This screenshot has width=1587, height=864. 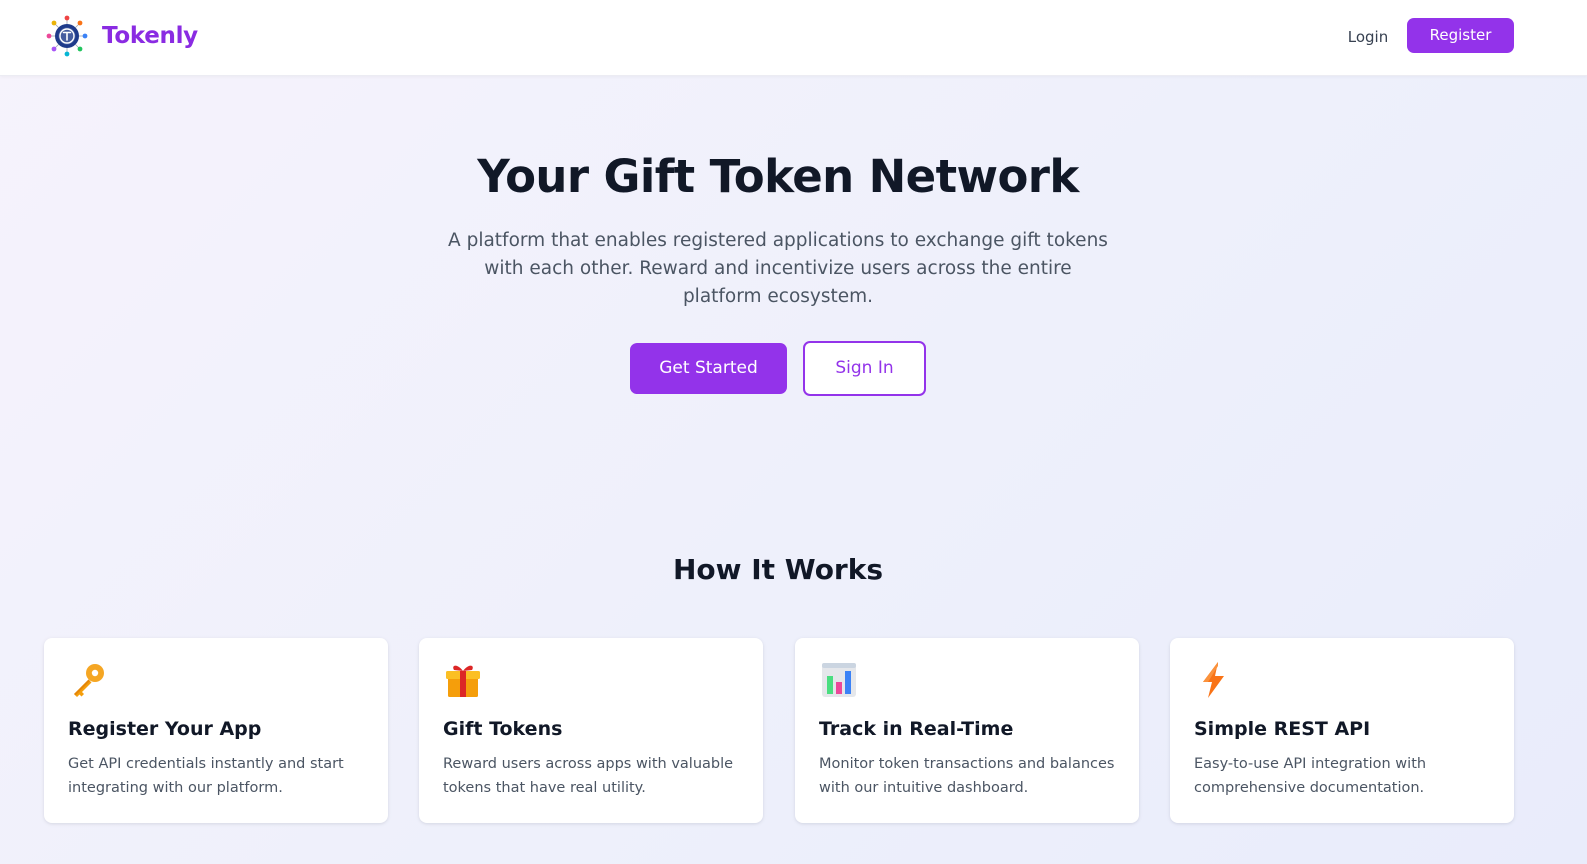 I want to click on section-title: How It Works, so click(x=778, y=569).